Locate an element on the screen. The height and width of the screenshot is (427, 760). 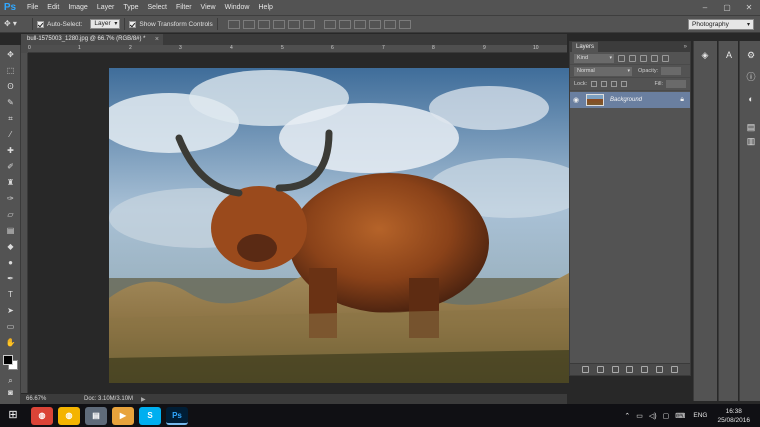
minimize-button: – is located at coordinates (705, 7).